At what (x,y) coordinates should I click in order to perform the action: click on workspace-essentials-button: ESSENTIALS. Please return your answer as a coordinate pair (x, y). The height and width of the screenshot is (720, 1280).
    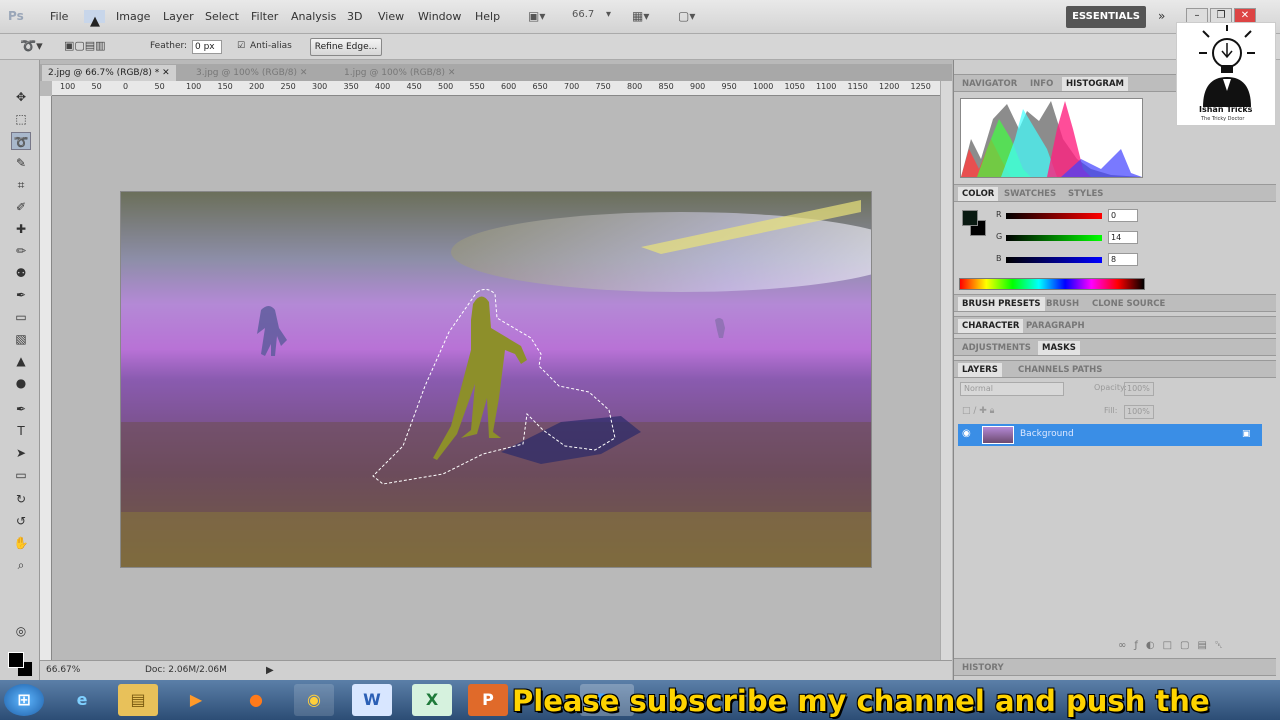
    Looking at the image, I should click on (1106, 17).